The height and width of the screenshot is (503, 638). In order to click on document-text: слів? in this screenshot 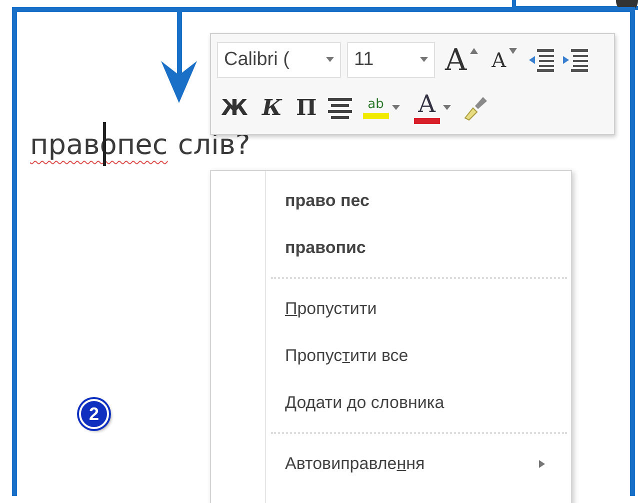, I will do `click(214, 144)`.